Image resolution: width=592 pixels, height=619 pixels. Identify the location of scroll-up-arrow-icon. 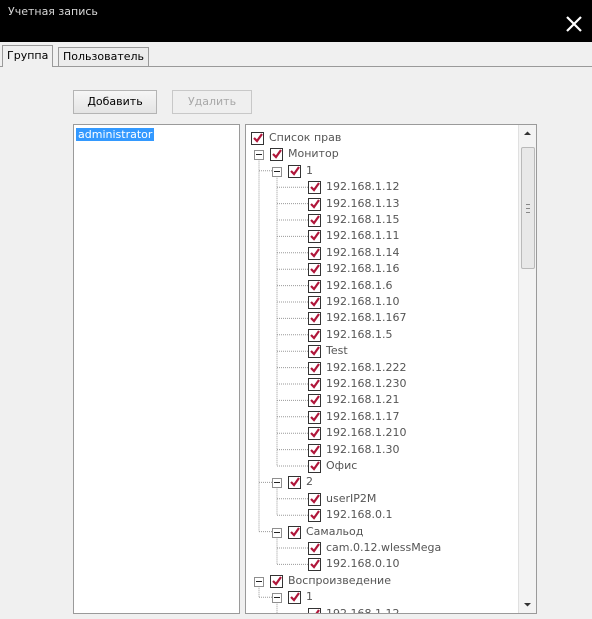
(527, 133).